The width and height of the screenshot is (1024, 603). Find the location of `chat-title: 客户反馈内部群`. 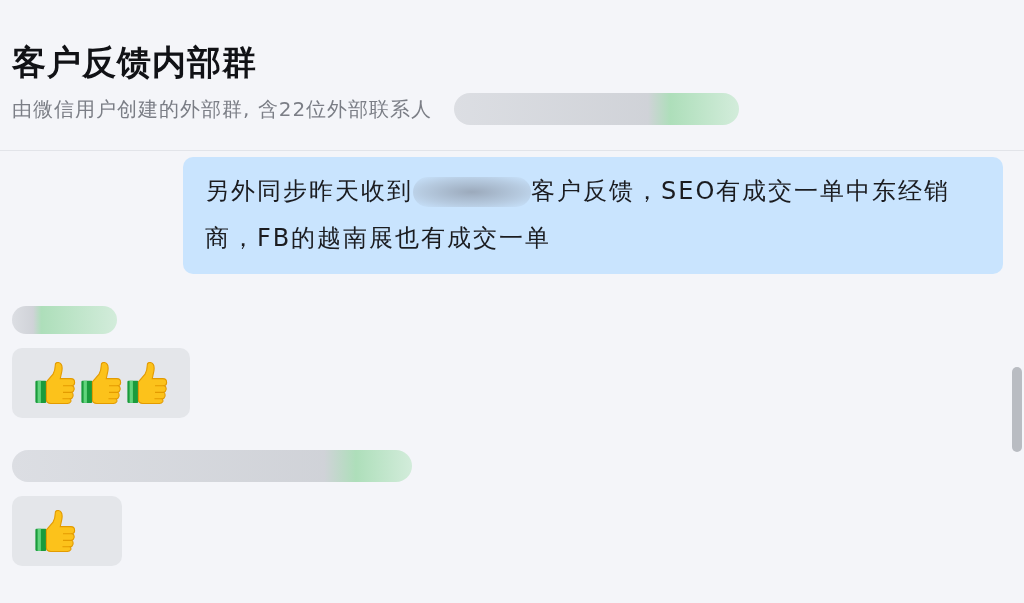

chat-title: 客户反馈内部群 is located at coordinates (135, 62).